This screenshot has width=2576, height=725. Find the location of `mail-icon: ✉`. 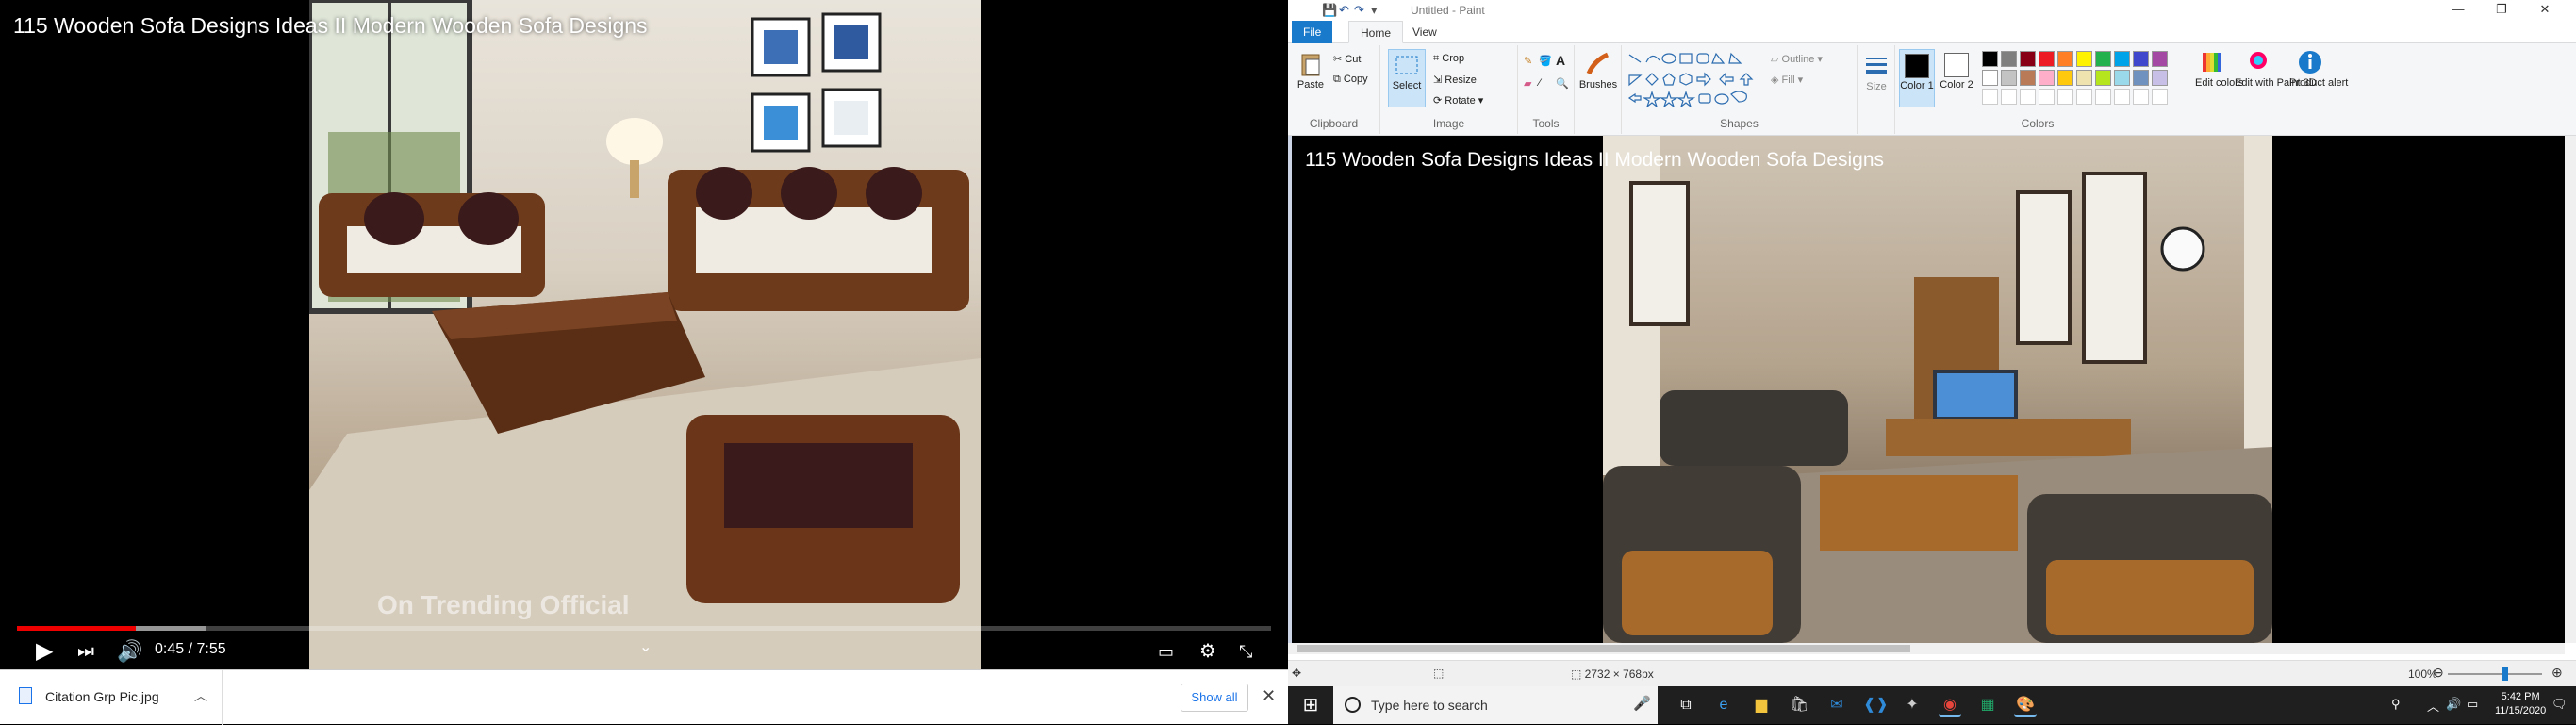

mail-icon: ✉ is located at coordinates (1836, 705).